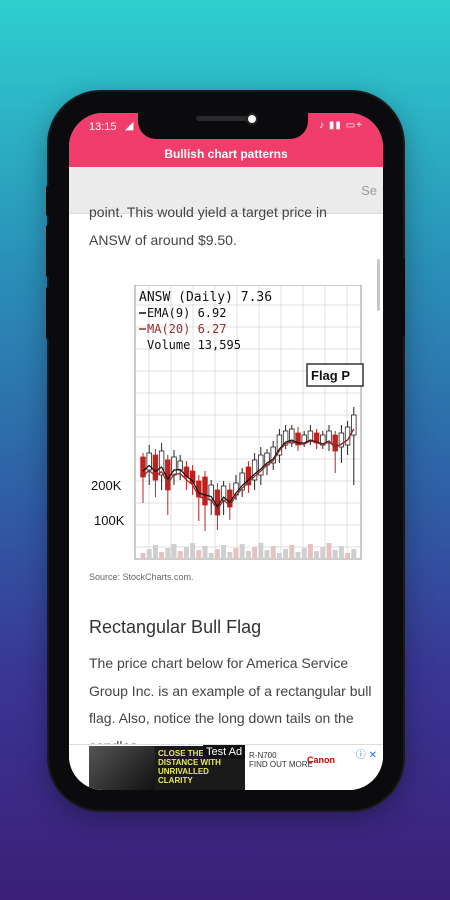 The image size is (450, 900). What do you see at coordinates (129, 126) in the screenshot?
I see `navigation-icon: ◢` at bounding box center [129, 126].